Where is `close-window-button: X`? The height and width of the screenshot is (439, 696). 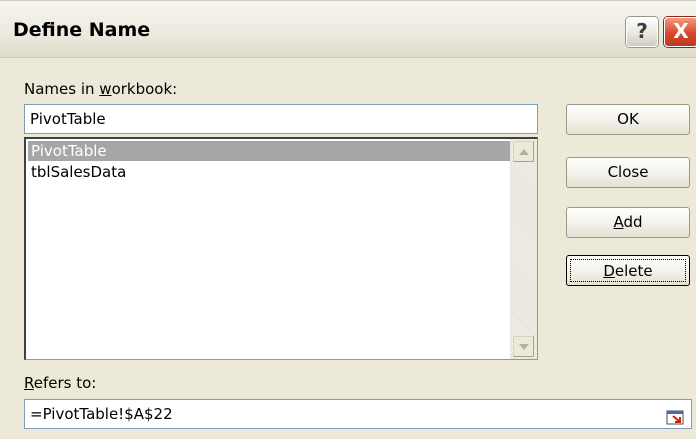
close-window-button: X is located at coordinates (680, 32).